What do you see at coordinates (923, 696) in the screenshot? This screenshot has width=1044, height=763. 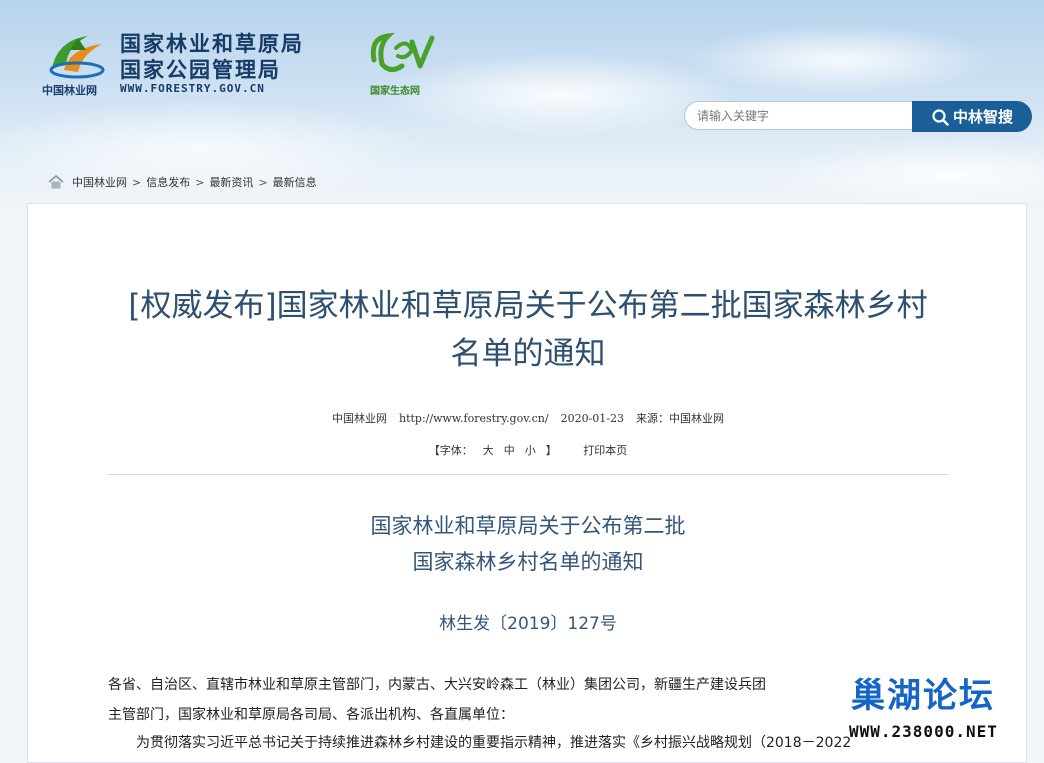 I see `watermark-title: 巢湖论坛` at bounding box center [923, 696].